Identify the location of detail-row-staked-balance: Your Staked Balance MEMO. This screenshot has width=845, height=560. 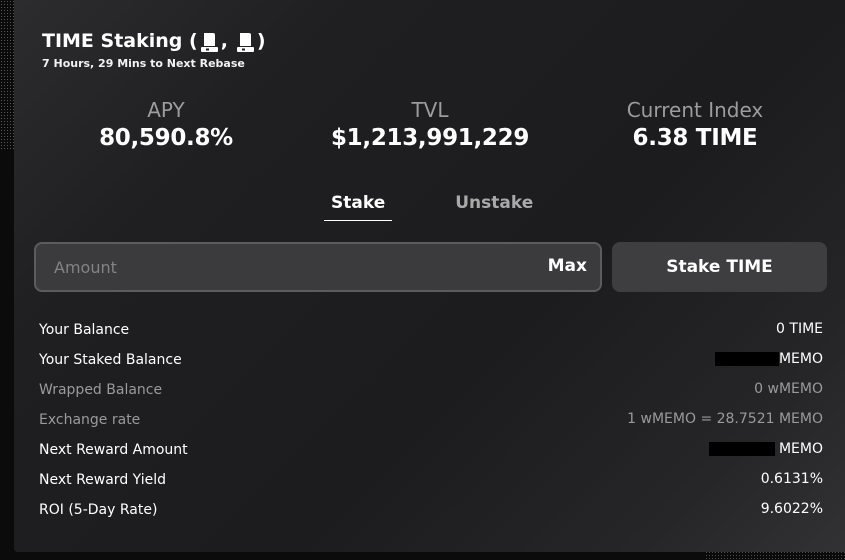
(431, 365).